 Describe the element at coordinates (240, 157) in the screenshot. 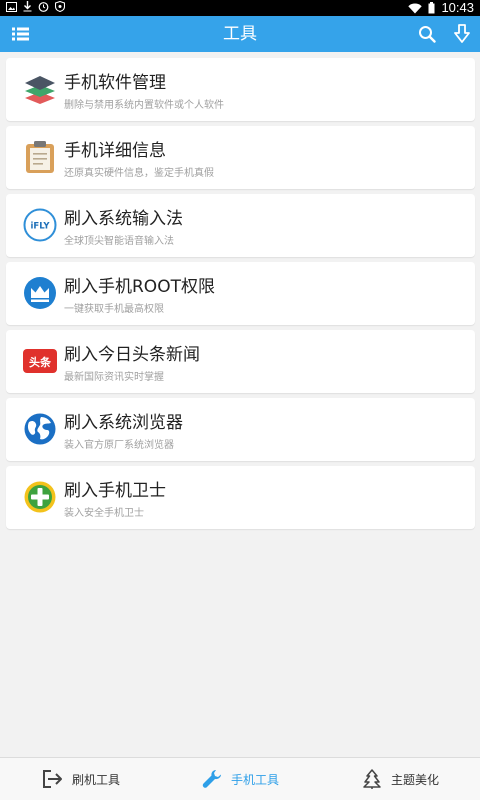

I see `tool-item-phone-info: 手机详细信息 还原真实硬件信息，鉴定手机真假` at that location.